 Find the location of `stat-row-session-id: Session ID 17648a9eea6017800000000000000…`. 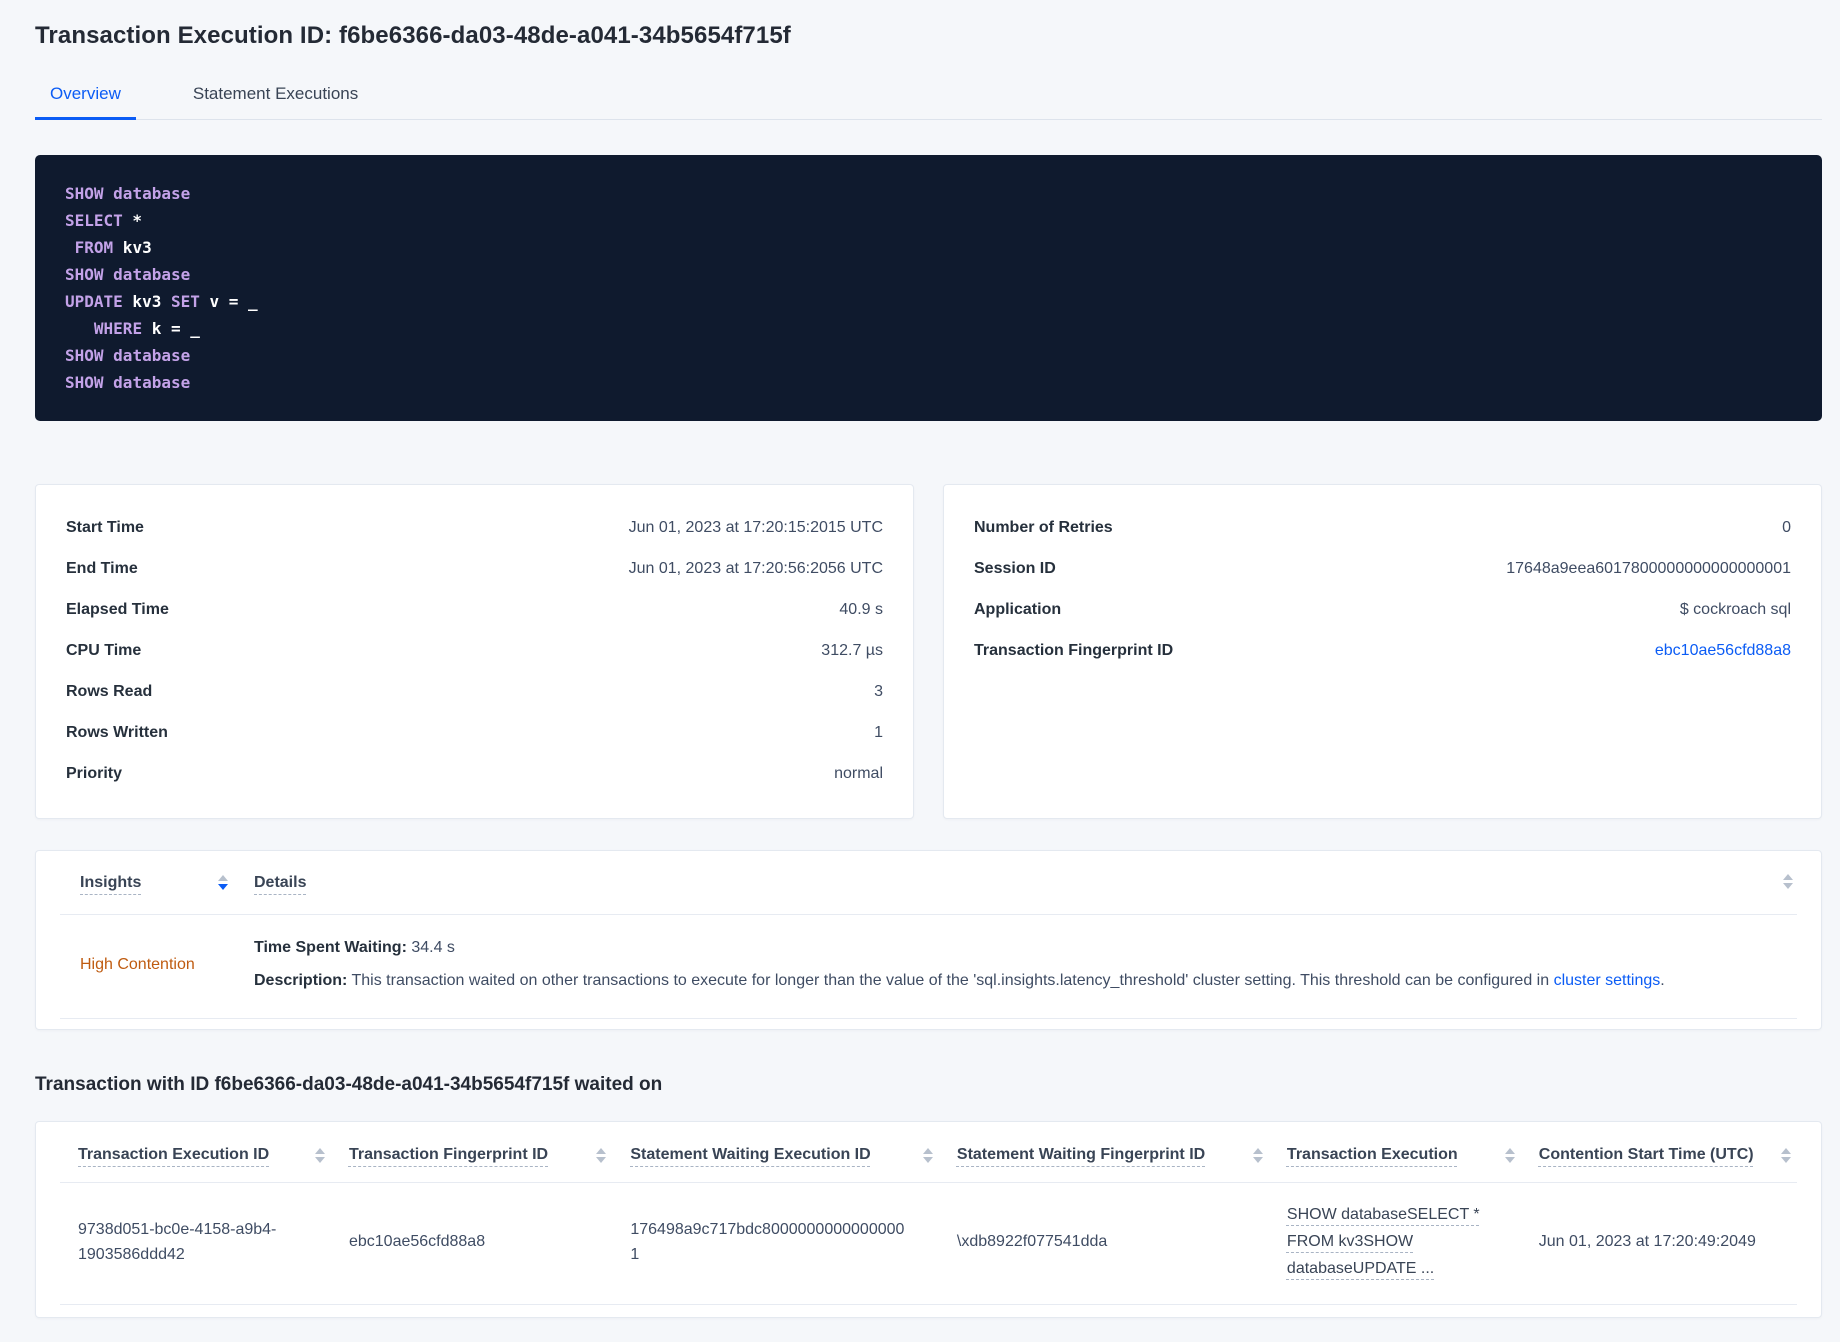

stat-row-session-id: Session ID 17648a9eea6017800000000000000… is located at coordinates (1382, 568).